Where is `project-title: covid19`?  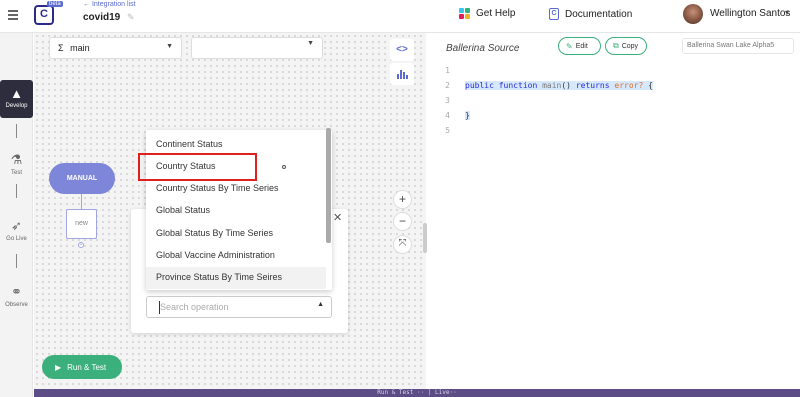
project-title: covid19 is located at coordinates (102, 17).